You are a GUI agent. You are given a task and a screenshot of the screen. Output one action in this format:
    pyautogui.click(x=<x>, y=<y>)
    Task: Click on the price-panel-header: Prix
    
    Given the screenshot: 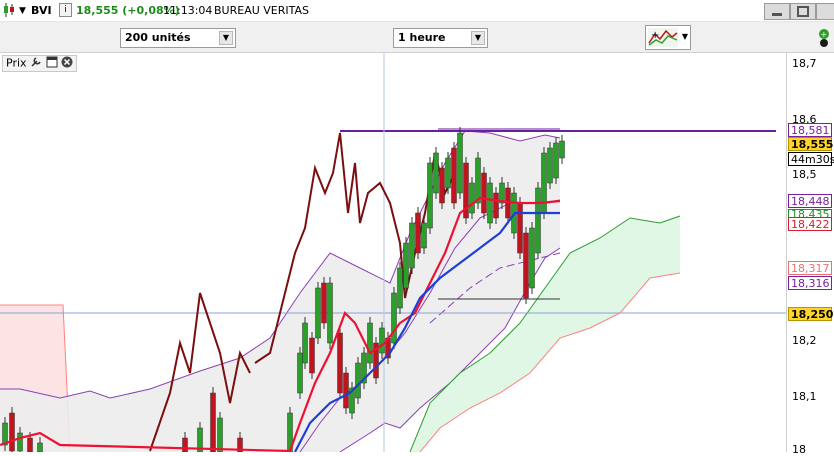 What is the action you would take?
    pyautogui.click(x=40, y=63)
    